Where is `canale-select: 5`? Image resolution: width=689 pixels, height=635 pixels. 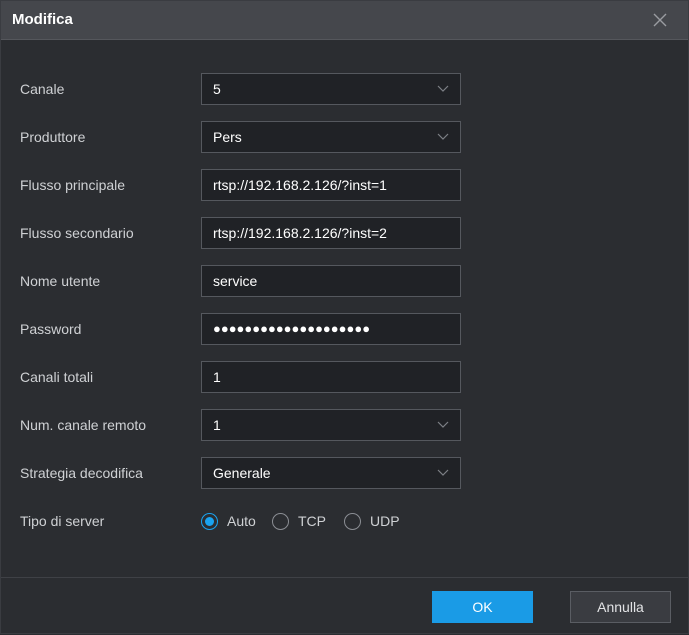 canale-select: 5 is located at coordinates (331, 89).